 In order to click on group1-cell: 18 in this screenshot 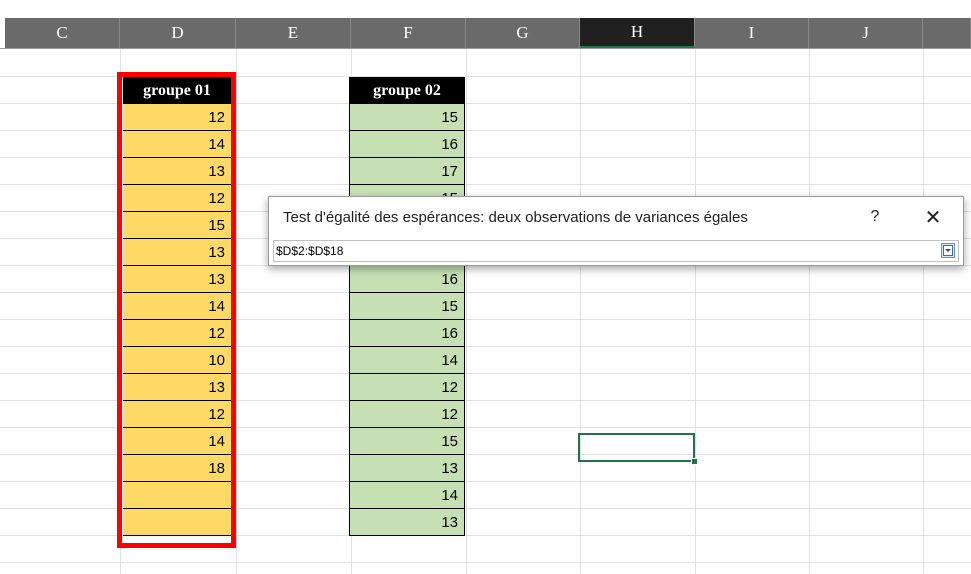, I will do `click(177, 468)`.